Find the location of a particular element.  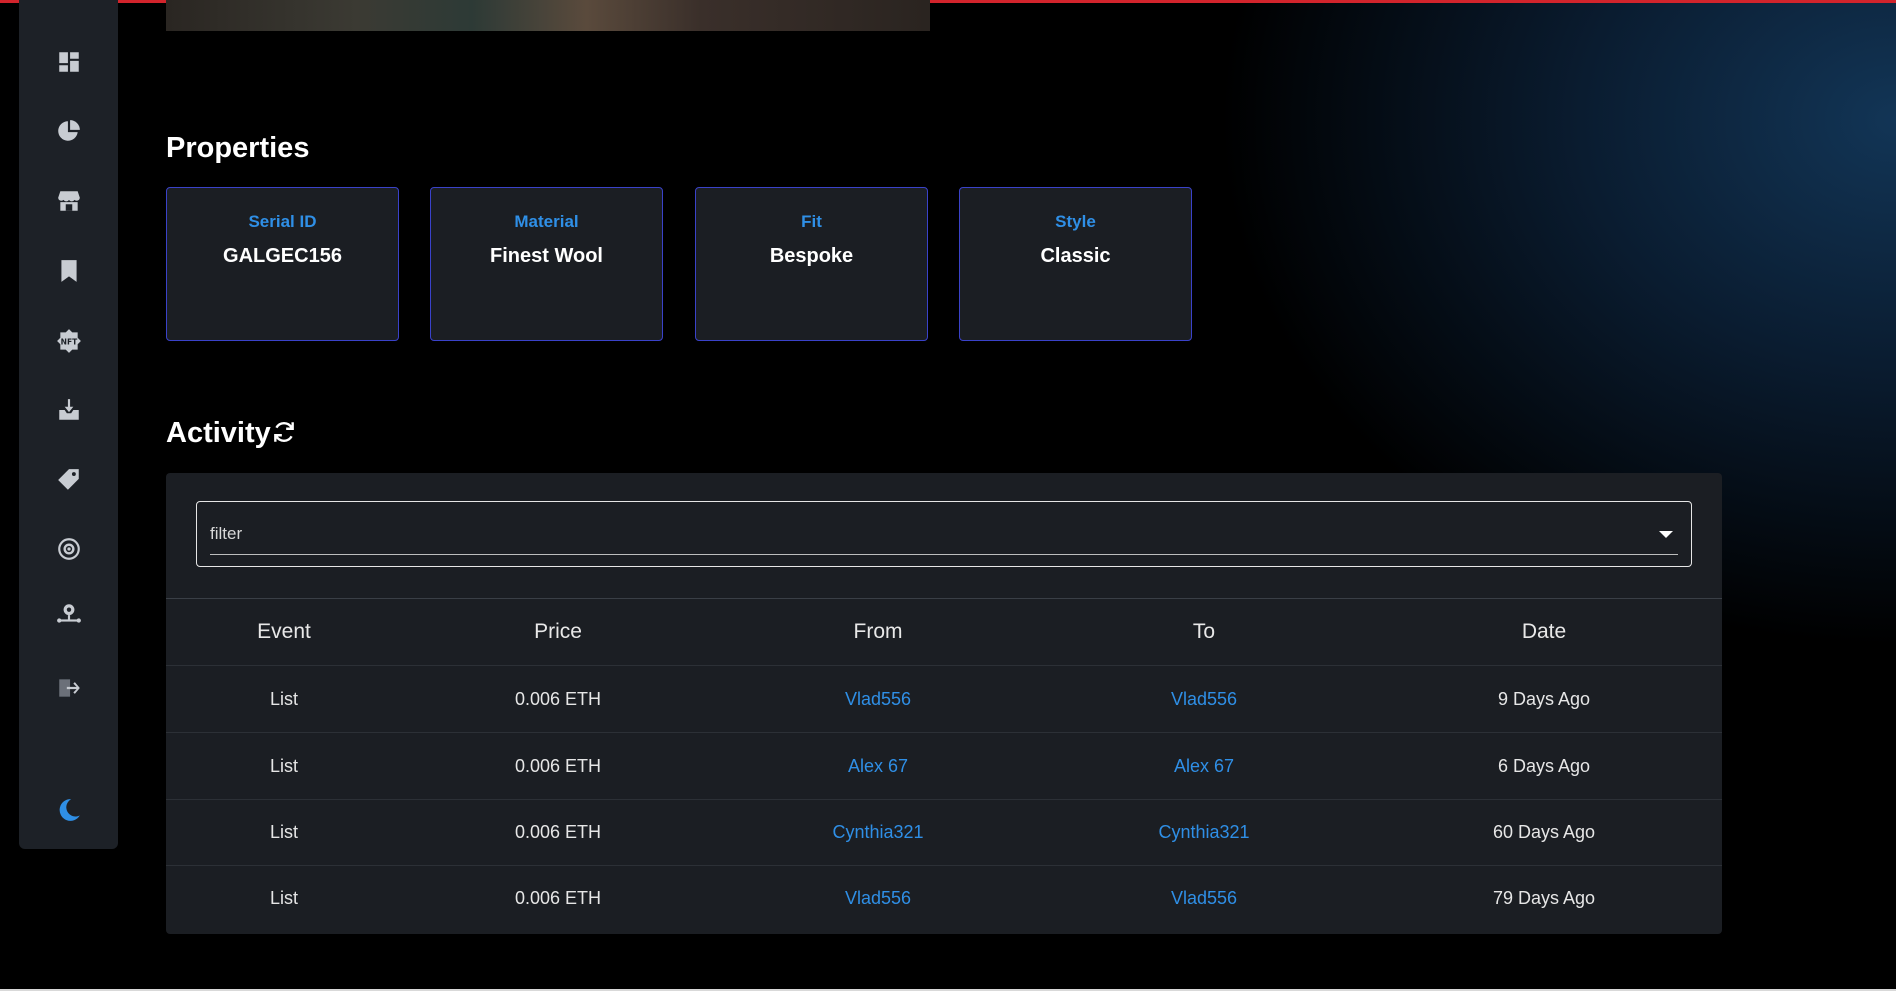

property-card-material: Material Finest Wool is located at coordinates (546, 264).